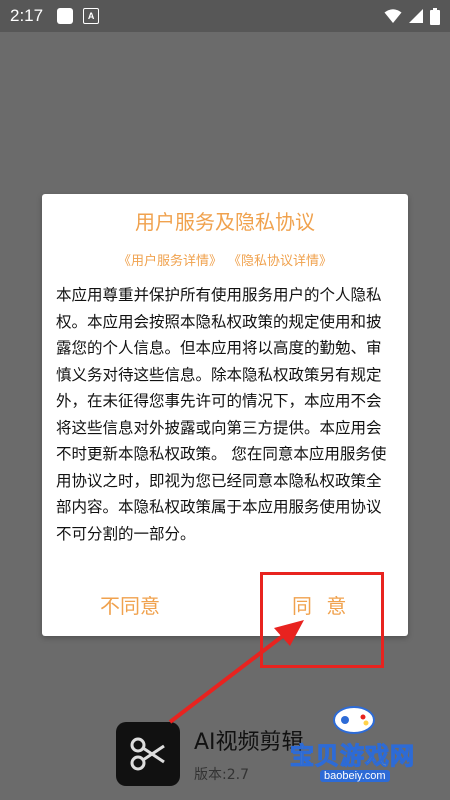 This screenshot has height=800, width=450. What do you see at coordinates (393, 16) in the screenshot?
I see `wifi-icon` at bounding box center [393, 16].